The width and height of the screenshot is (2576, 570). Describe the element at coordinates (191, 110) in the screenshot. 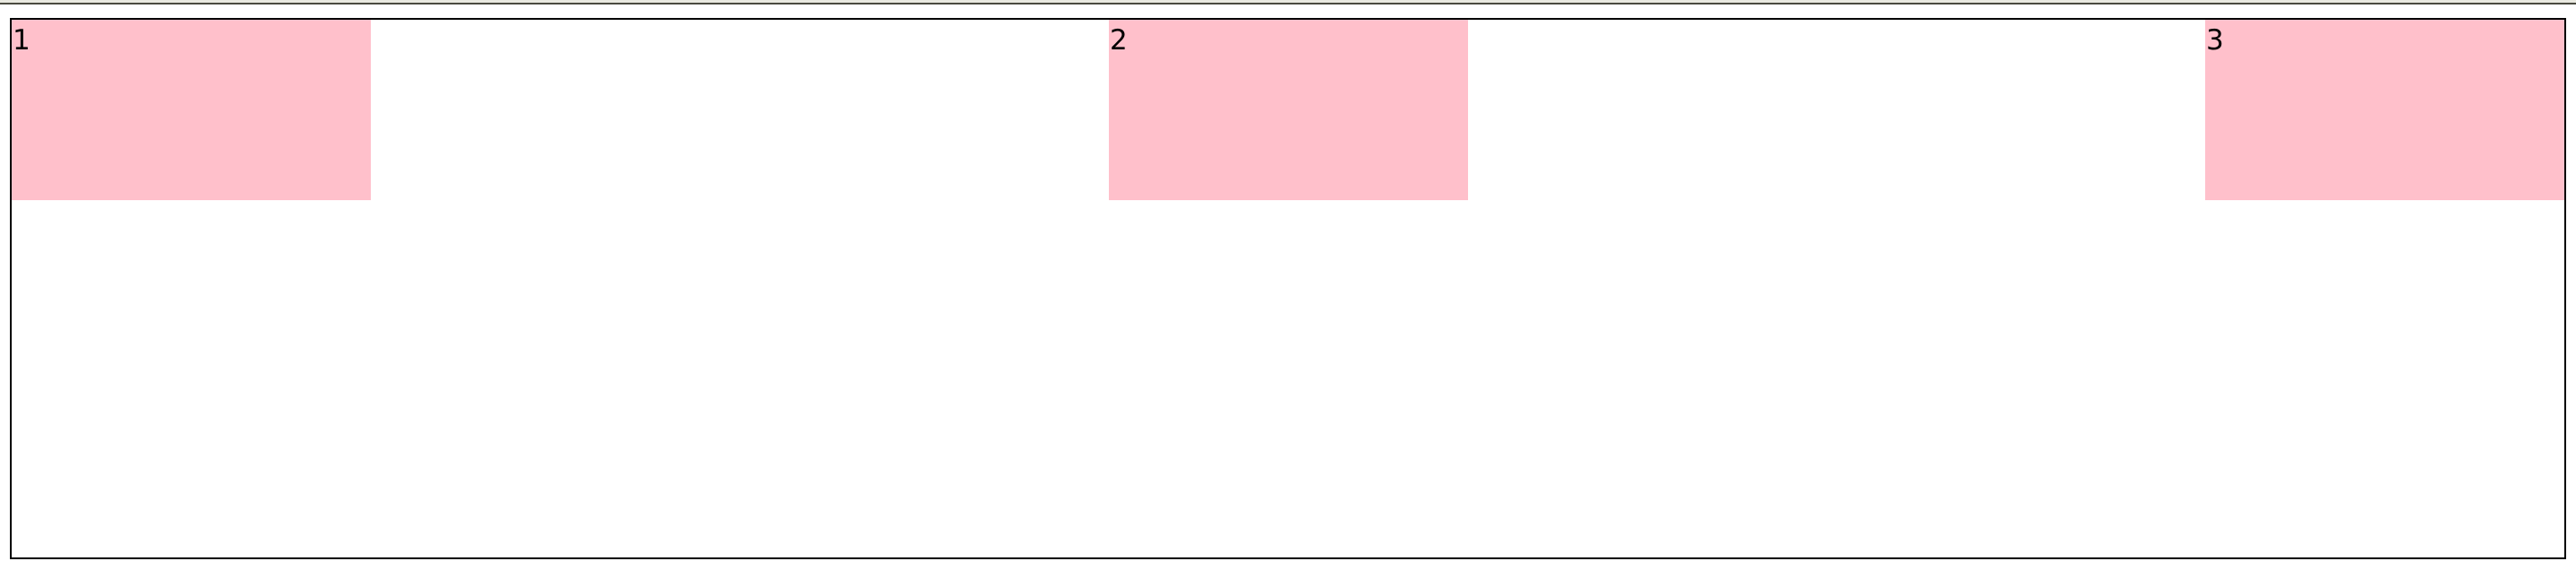

I see `pink-box-1: 1` at that location.